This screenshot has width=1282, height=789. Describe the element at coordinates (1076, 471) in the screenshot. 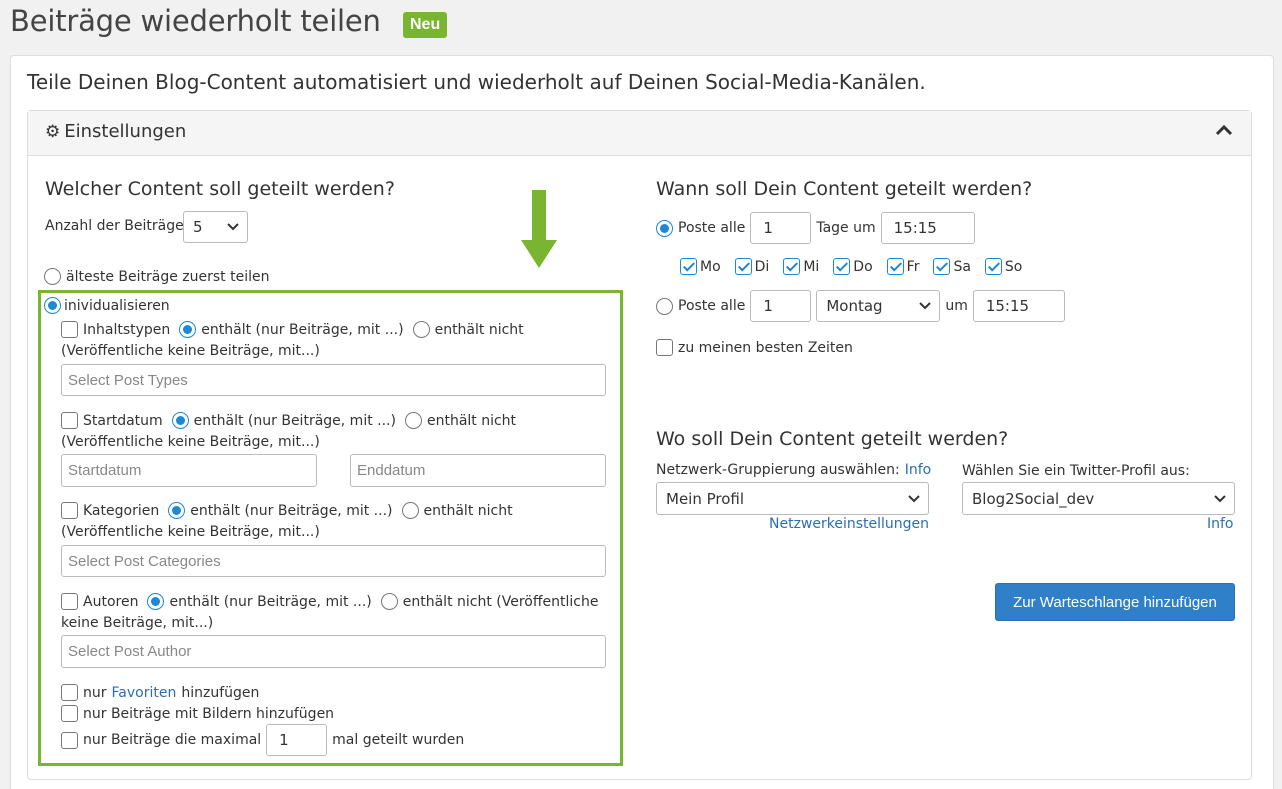

I see `twitter-label: Wählen Sie ein Twitter-Profil aus:` at that location.